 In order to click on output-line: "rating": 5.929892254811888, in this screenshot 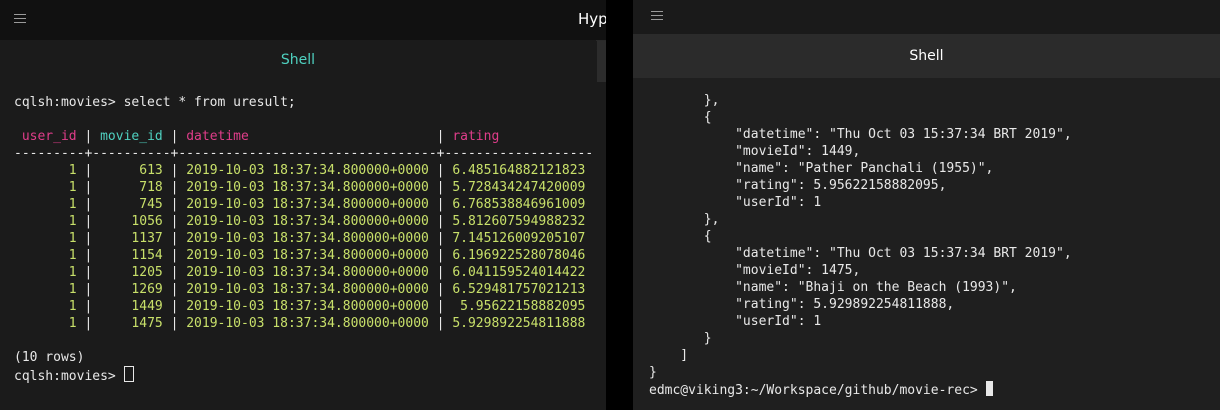, I will do `click(934, 304)`.